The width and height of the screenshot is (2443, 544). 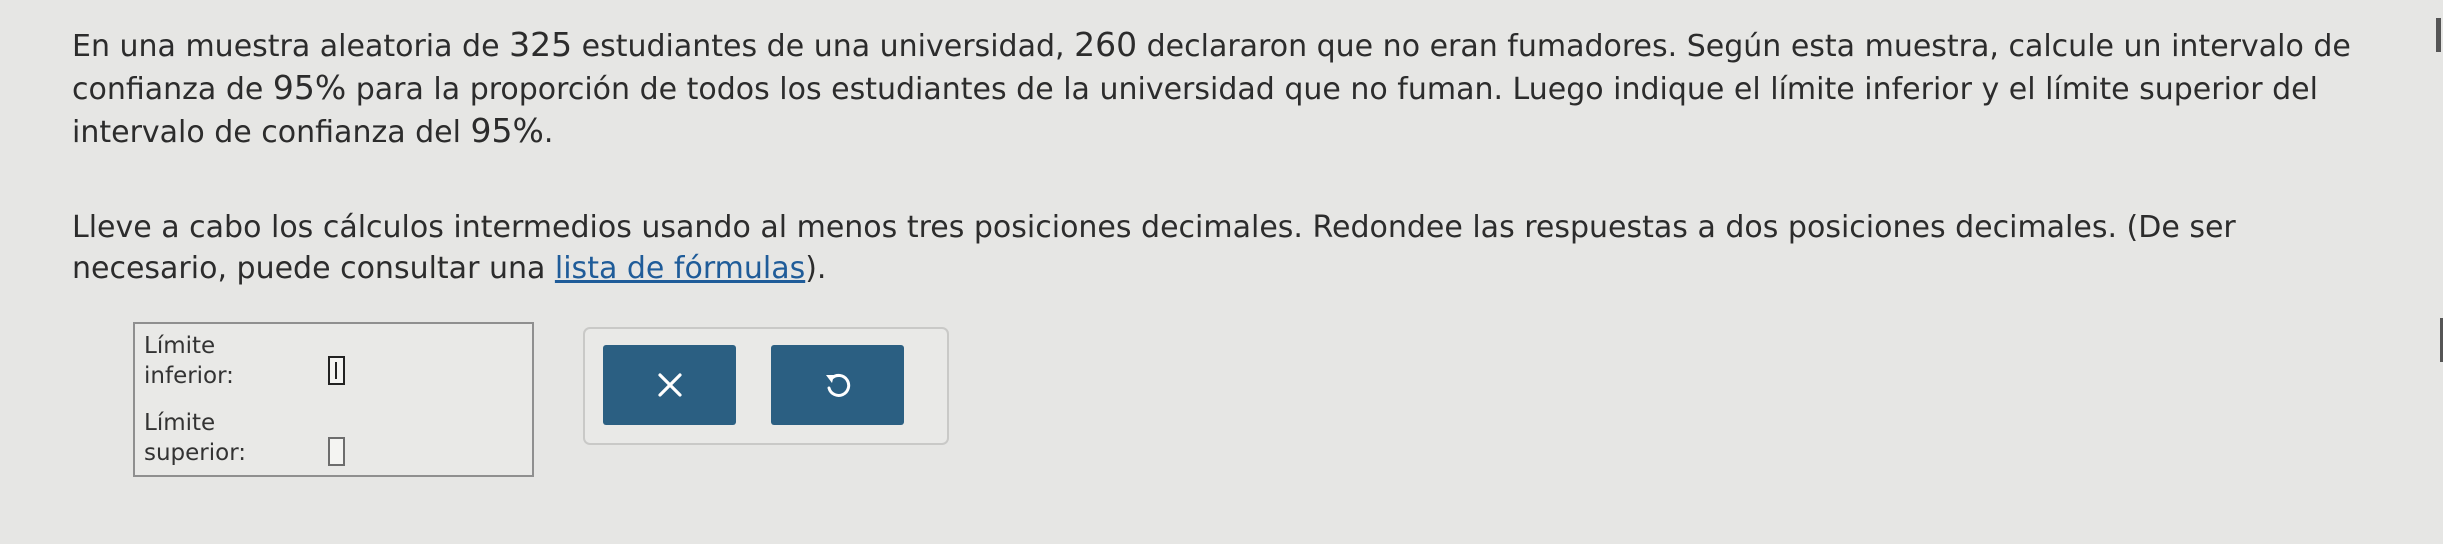 I want to click on scroll-tab, so click(x=2438, y=35).